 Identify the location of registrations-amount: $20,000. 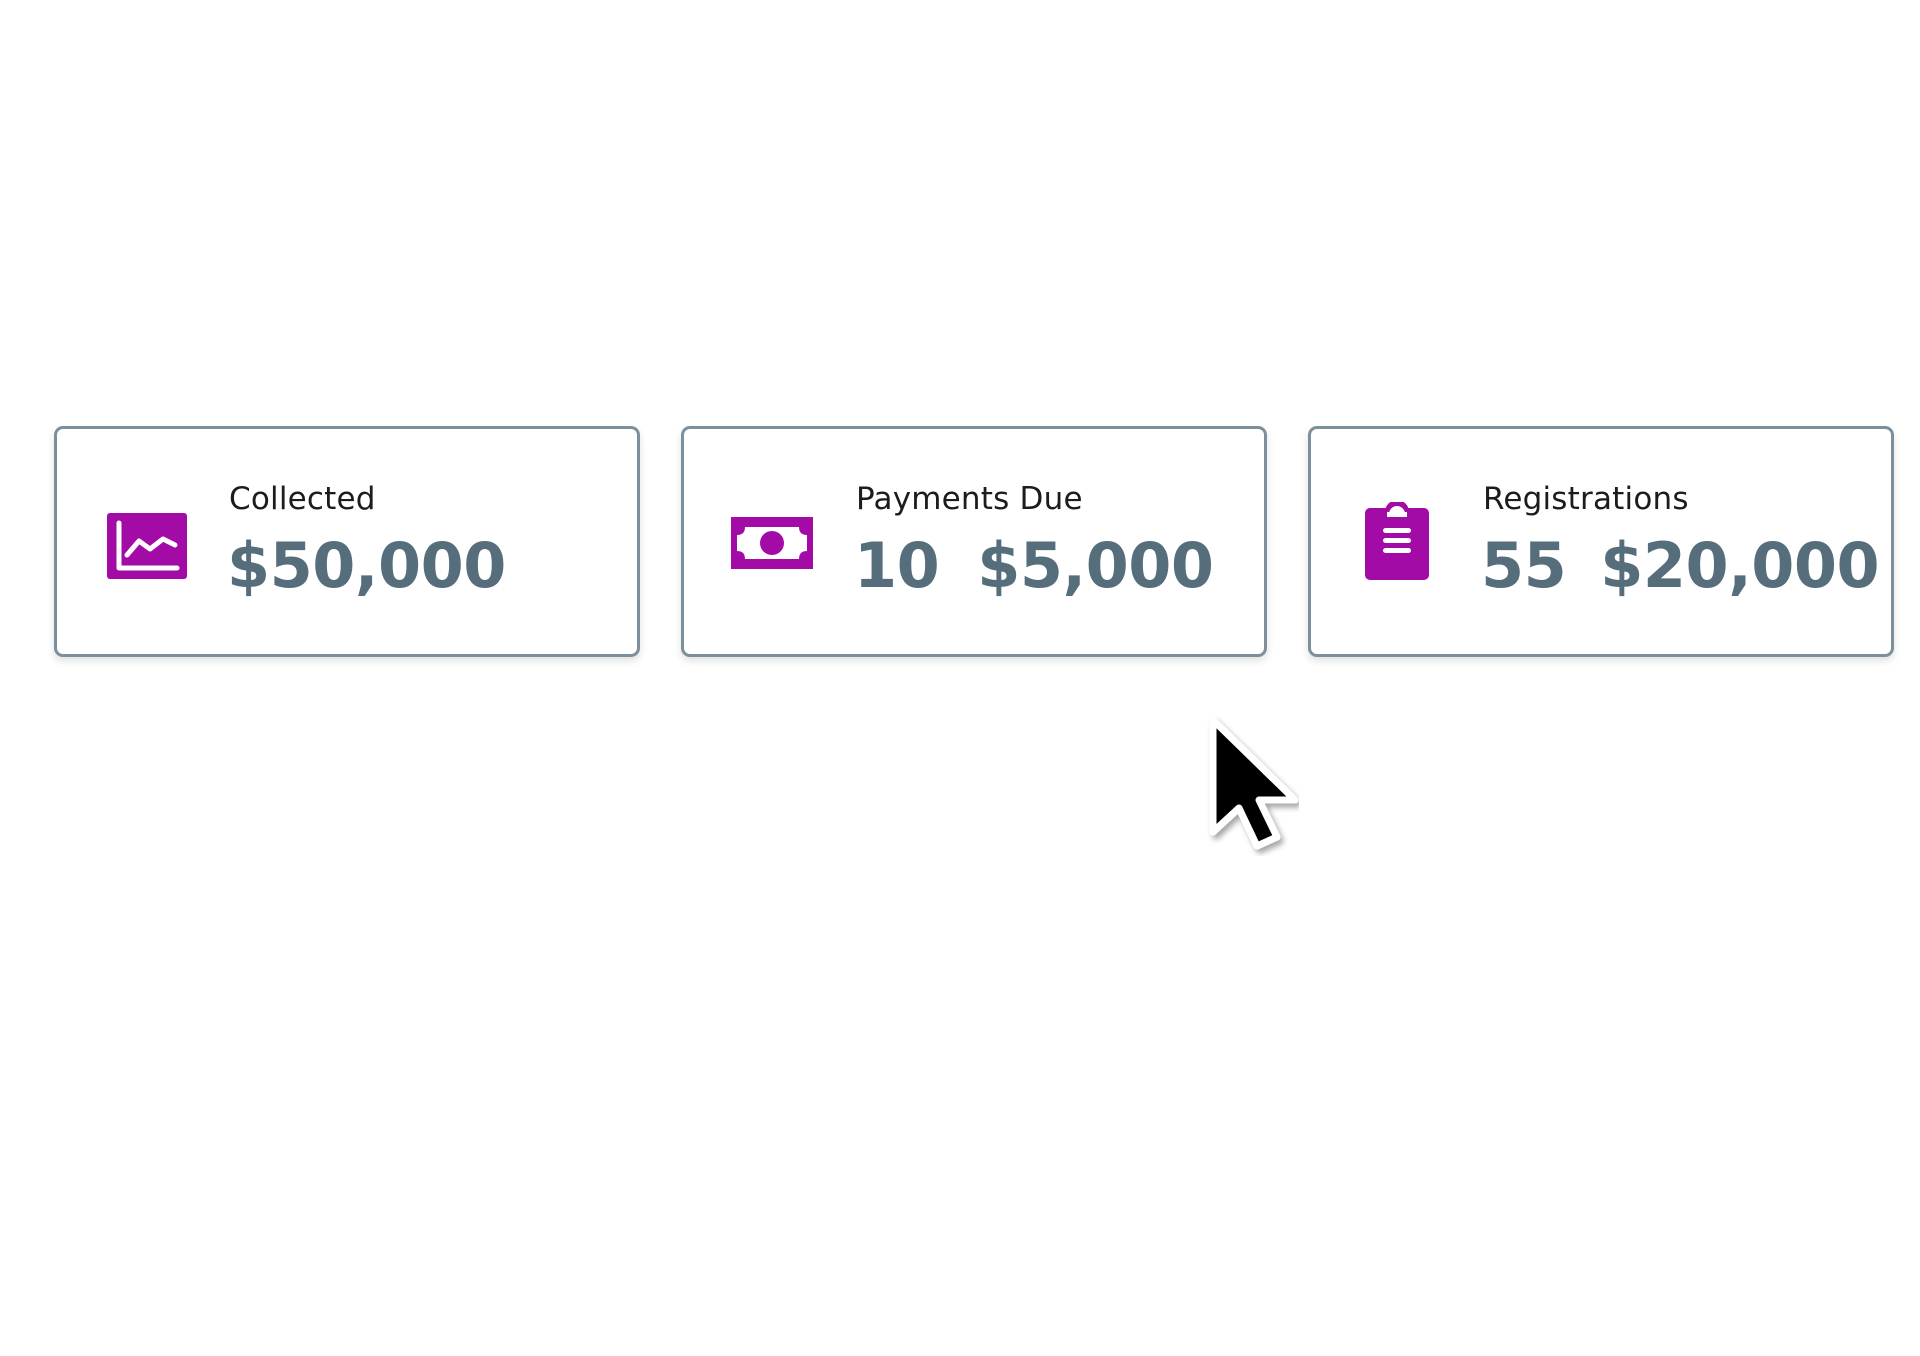
(1740, 565).